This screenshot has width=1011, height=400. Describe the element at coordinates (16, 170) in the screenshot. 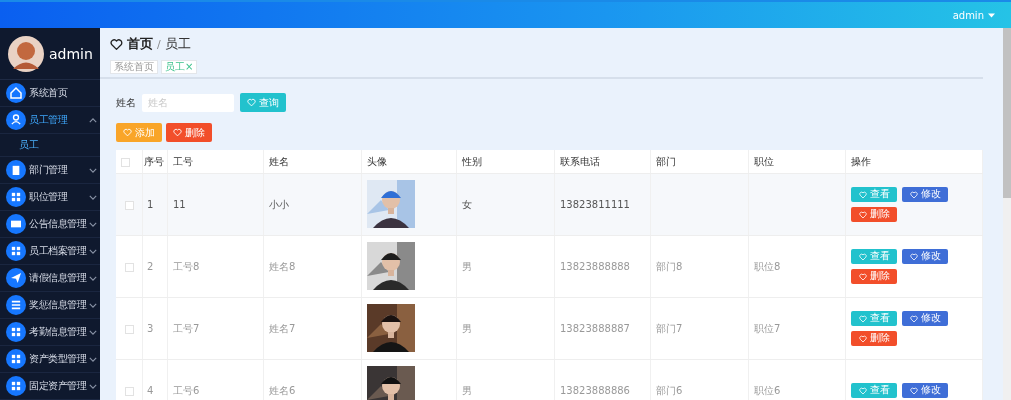

I see `clipboard-icon` at that location.